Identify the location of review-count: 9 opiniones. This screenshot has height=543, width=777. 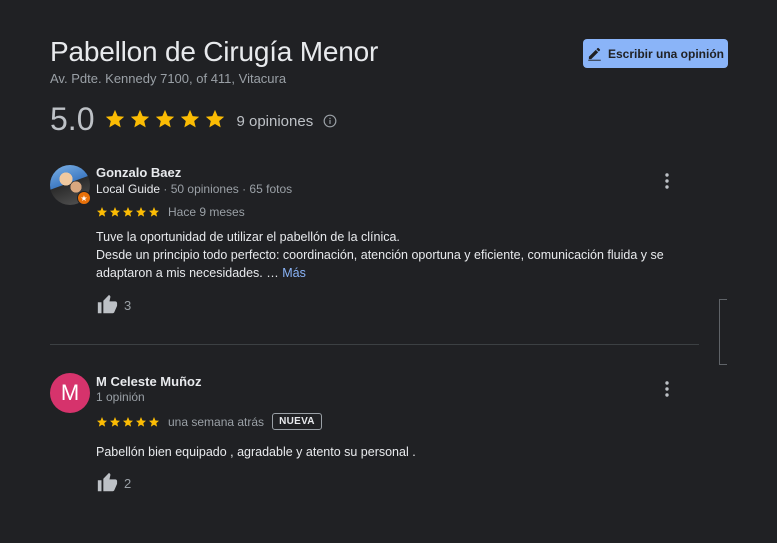
(275, 121).